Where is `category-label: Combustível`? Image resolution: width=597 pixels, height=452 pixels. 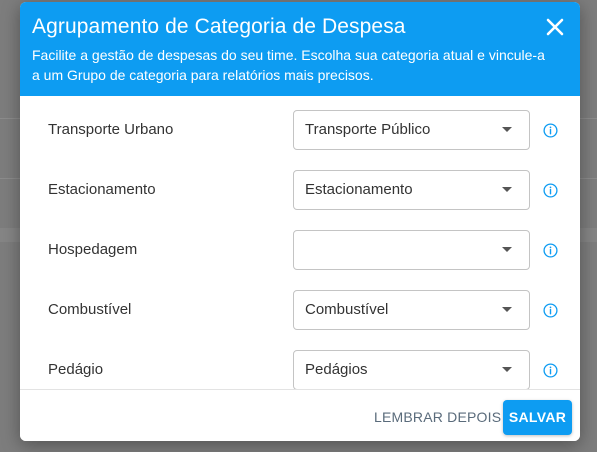
category-label: Combustível is located at coordinates (90, 309).